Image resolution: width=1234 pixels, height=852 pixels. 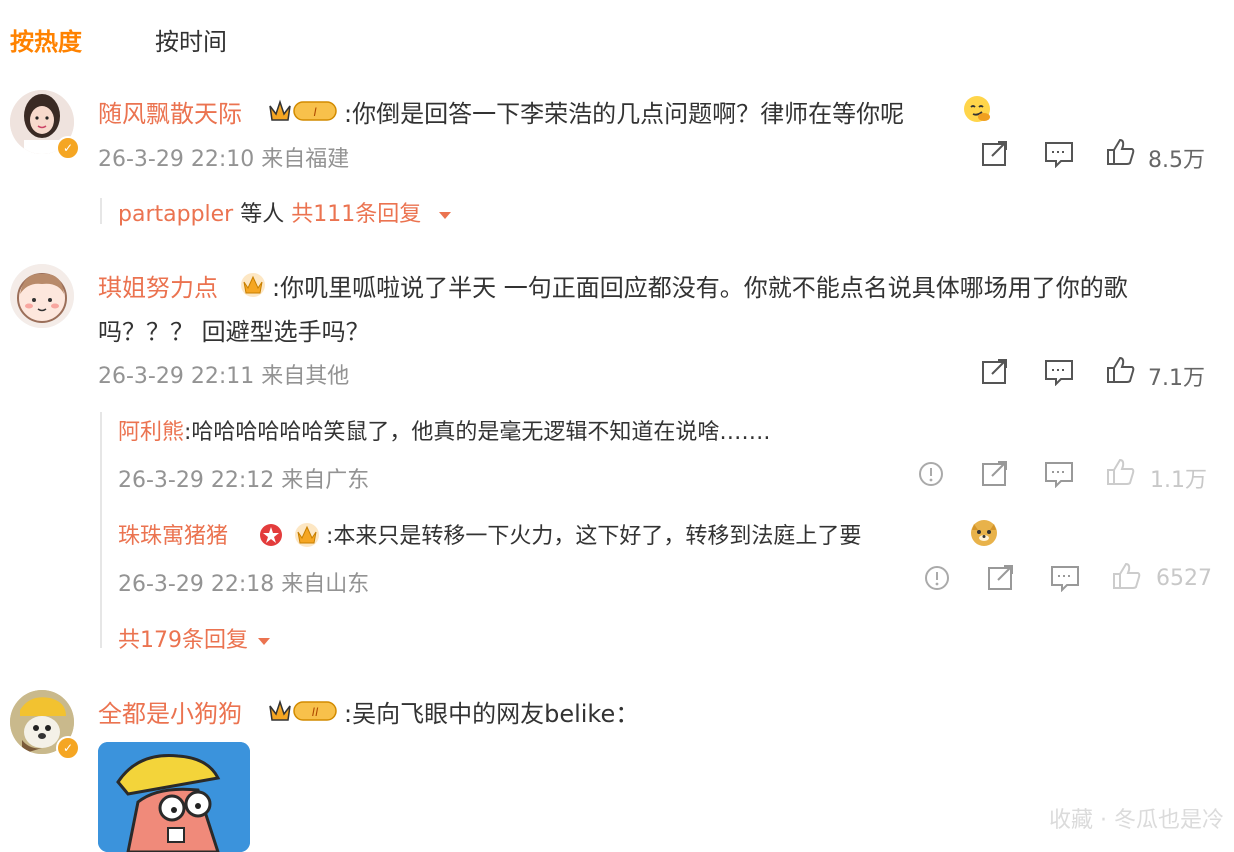 I want to click on like-count: 1.1万, so click(x=1178, y=480).